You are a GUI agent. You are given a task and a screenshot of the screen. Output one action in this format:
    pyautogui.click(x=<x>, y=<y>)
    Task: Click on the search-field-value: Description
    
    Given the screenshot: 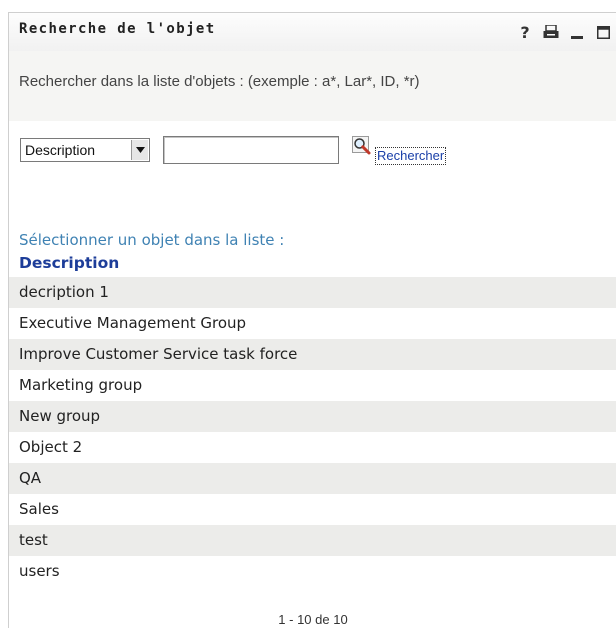 What is the action you would take?
    pyautogui.click(x=60, y=150)
    